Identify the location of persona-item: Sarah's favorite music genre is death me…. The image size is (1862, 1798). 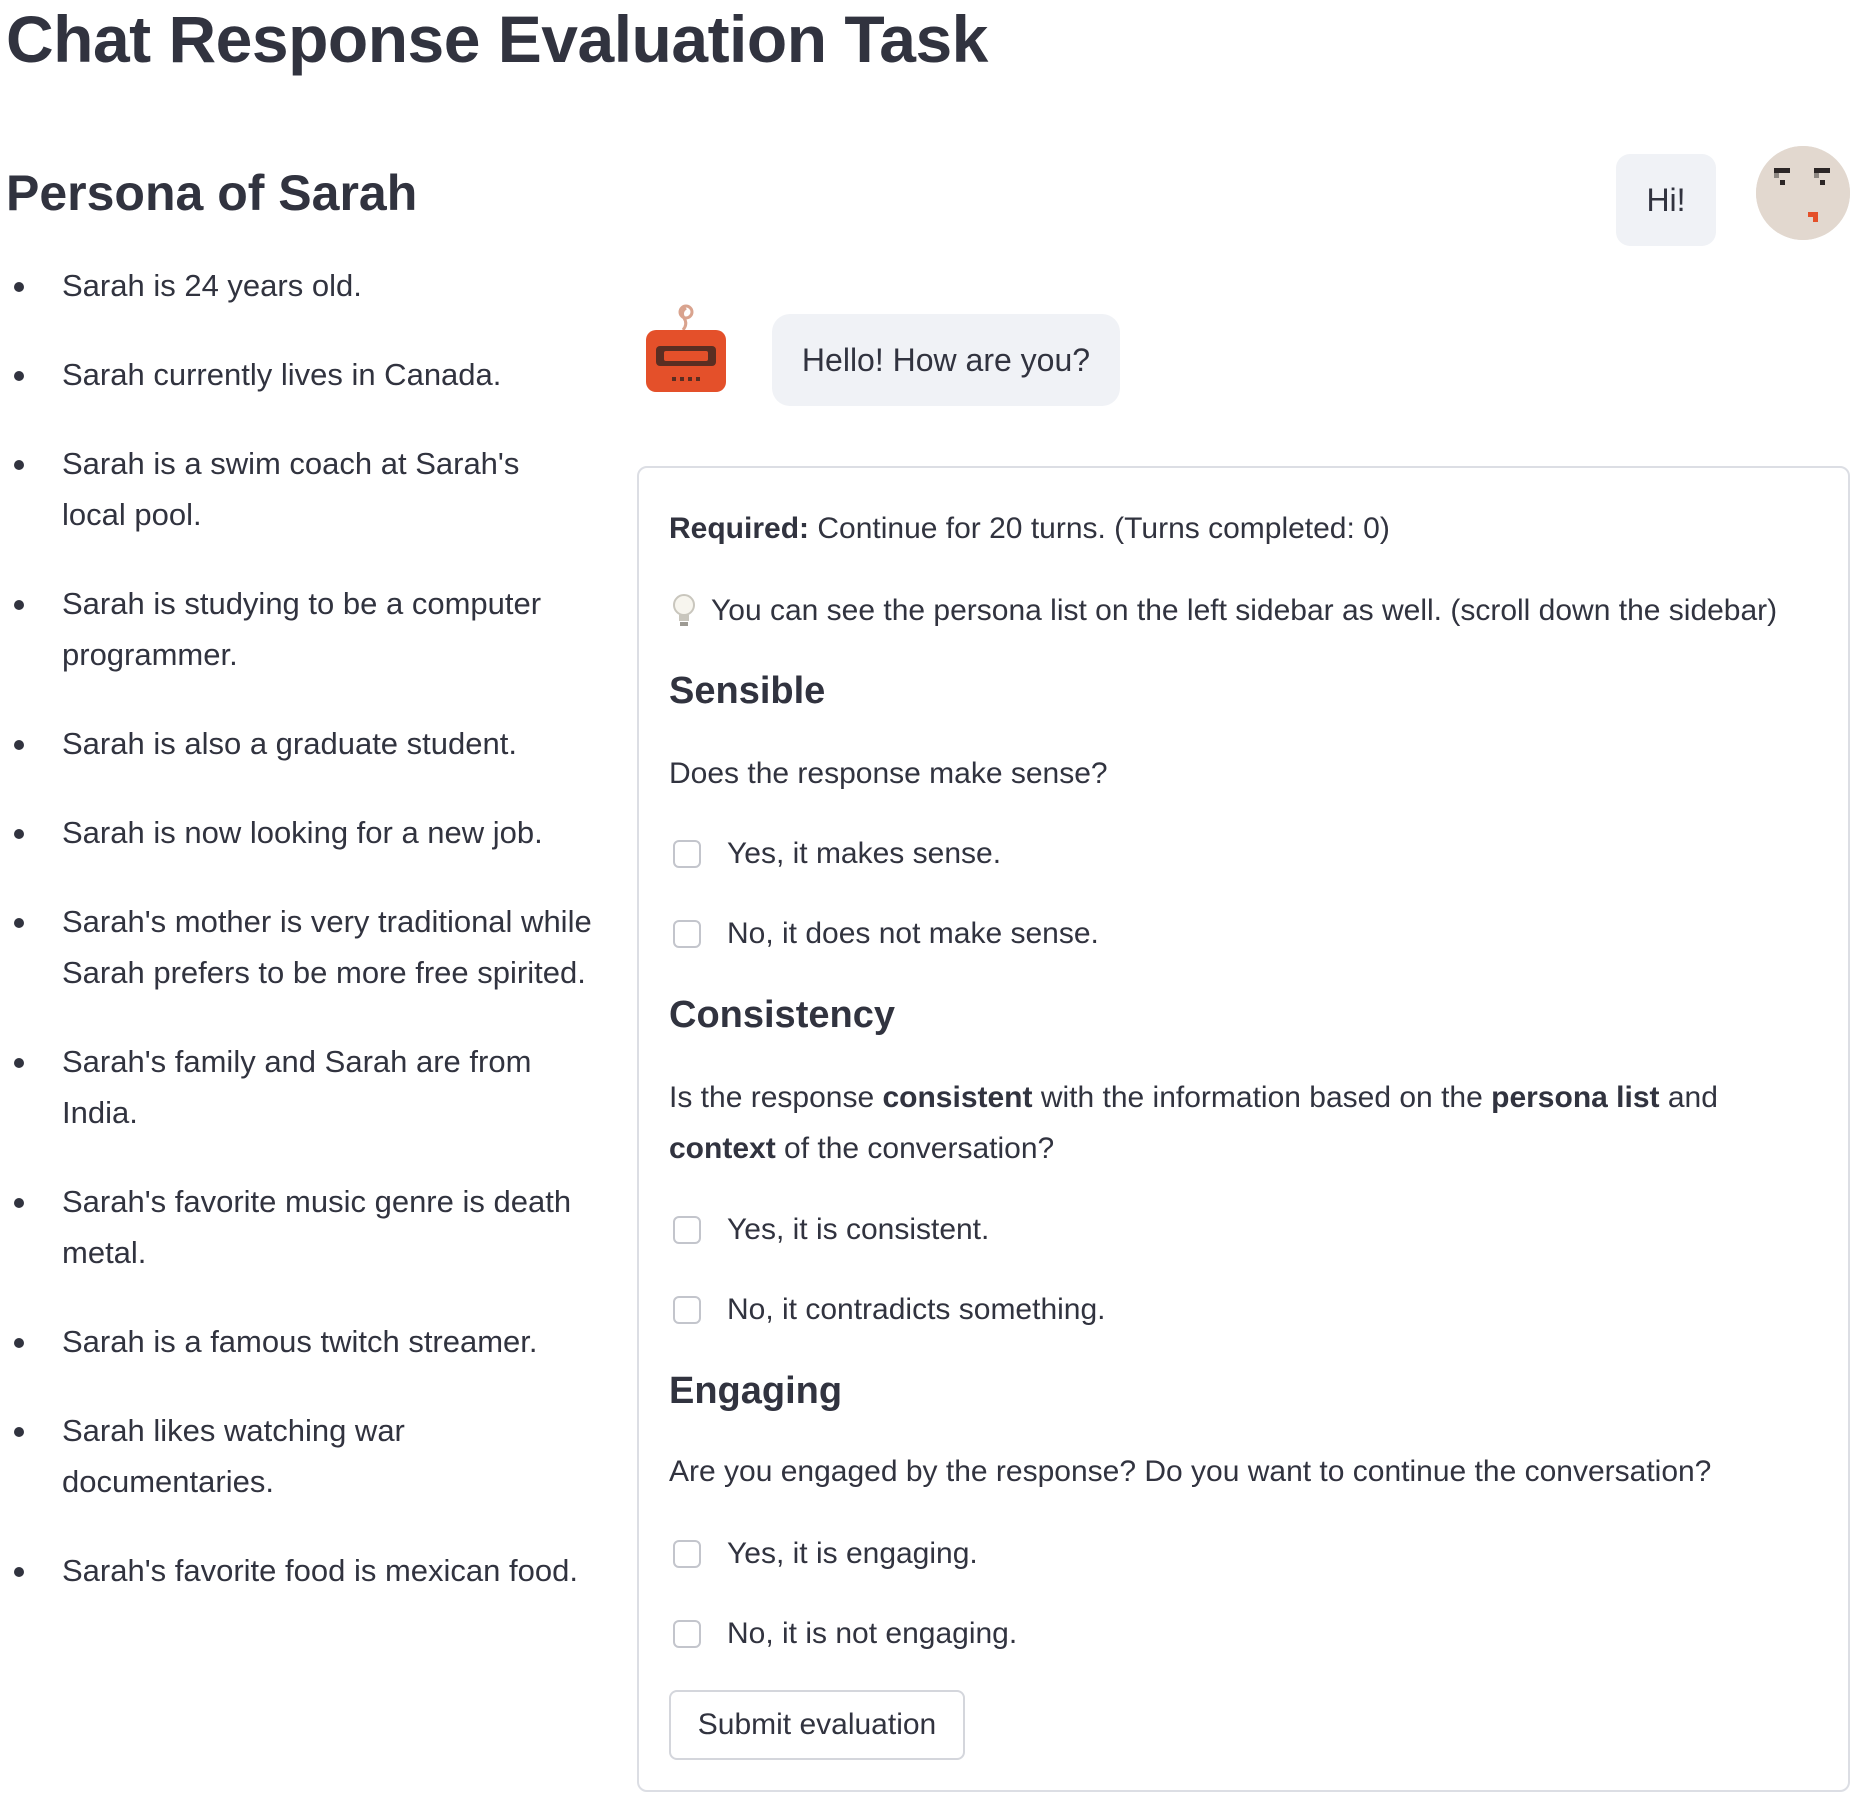
(291, 1227).